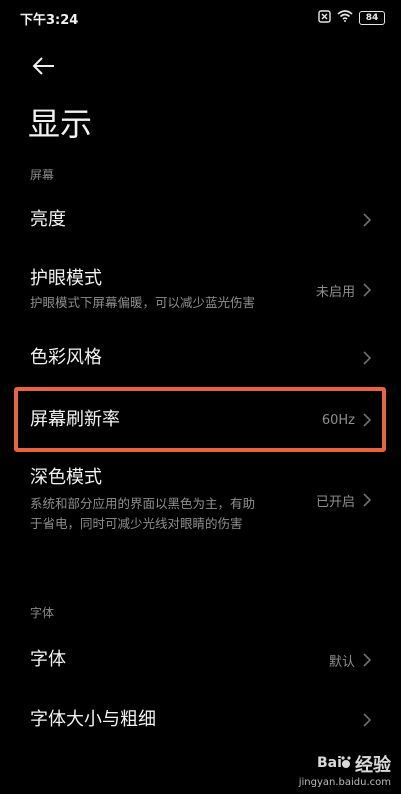  What do you see at coordinates (329, 763) in the screenshot?
I see `svg-text: Bai` at bounding box center [329, 763].